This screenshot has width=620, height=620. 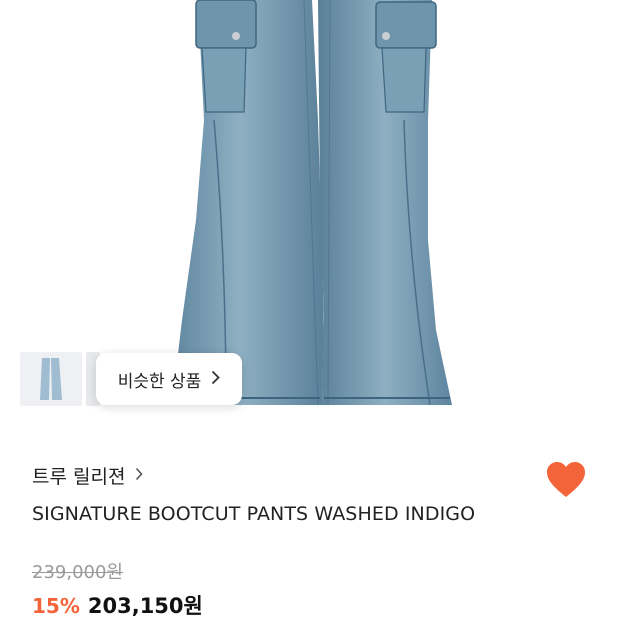 I want to click on brand-link: 트루 릴리젼, so click(x=88, y=475).